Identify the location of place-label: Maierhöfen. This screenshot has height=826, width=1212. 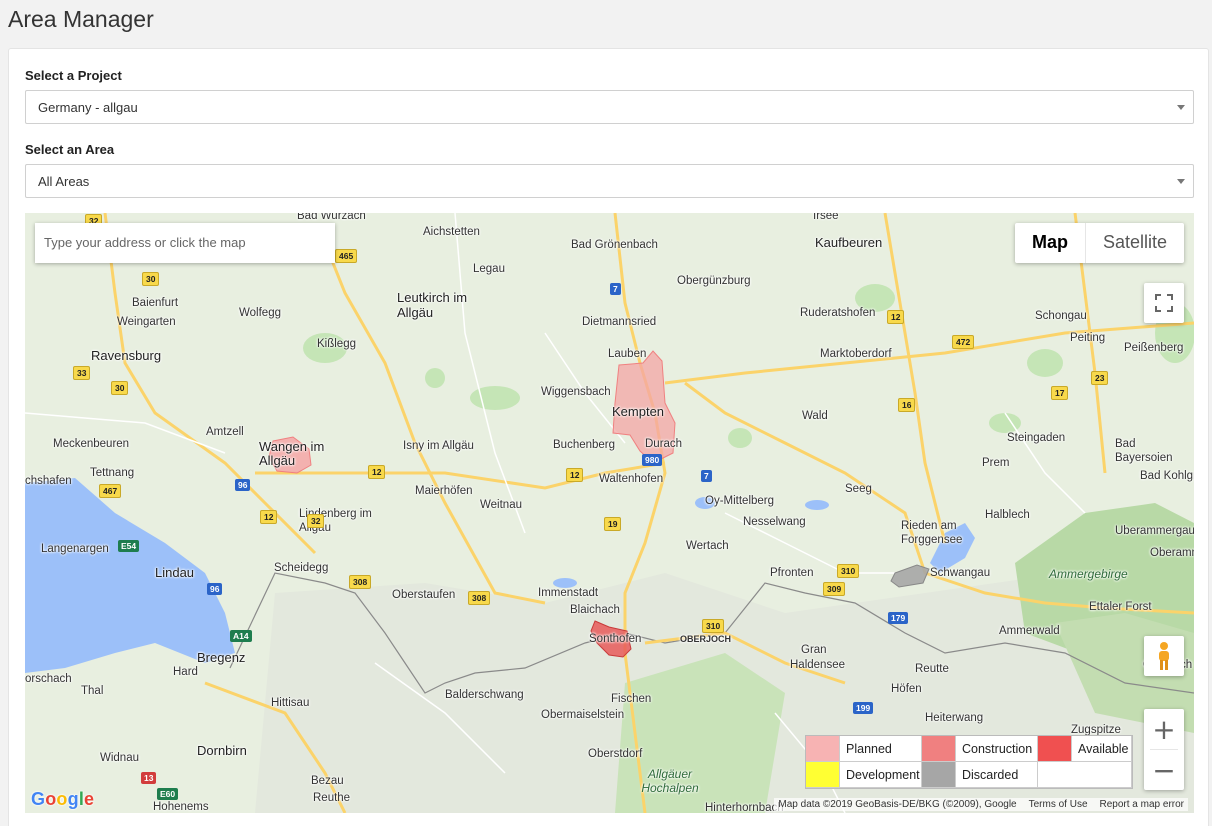
(444, 491).